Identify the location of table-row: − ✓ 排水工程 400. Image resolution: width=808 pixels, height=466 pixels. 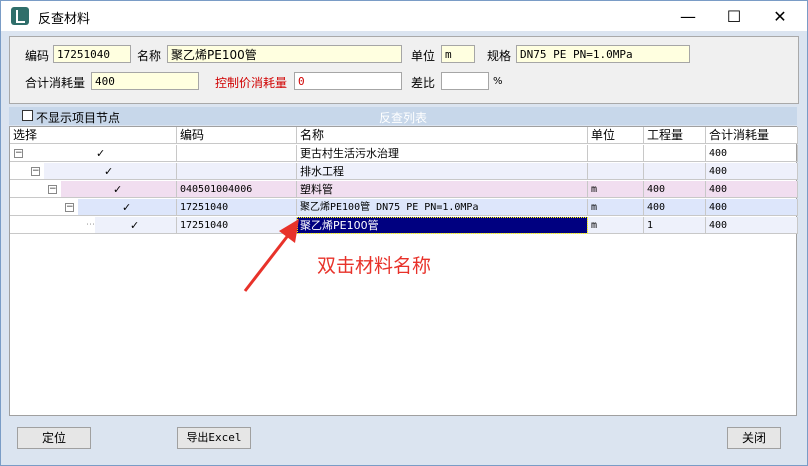
(404, 171).